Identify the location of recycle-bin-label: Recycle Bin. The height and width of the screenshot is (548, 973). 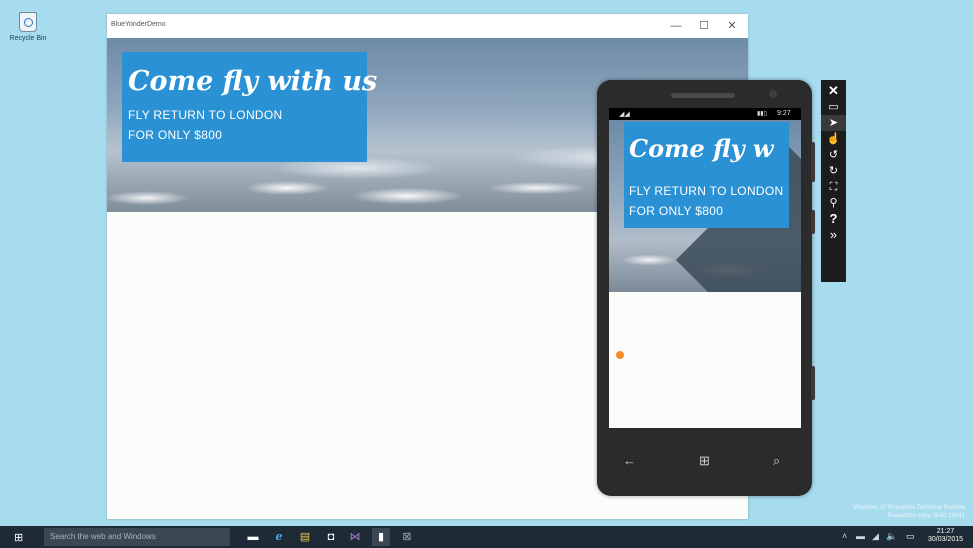
(28, 38).